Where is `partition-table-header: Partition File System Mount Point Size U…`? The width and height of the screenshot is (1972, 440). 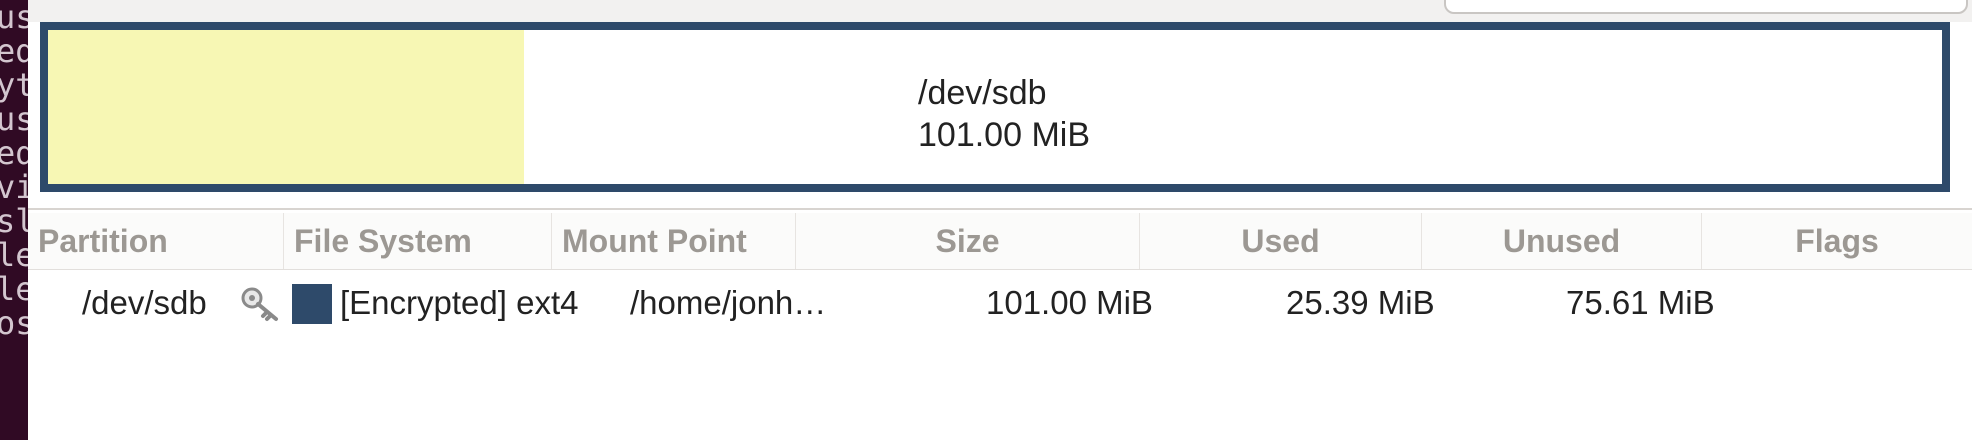
partition-table-header: Partition File System Mount Point Size U… is located at coordinates (1000, 241).